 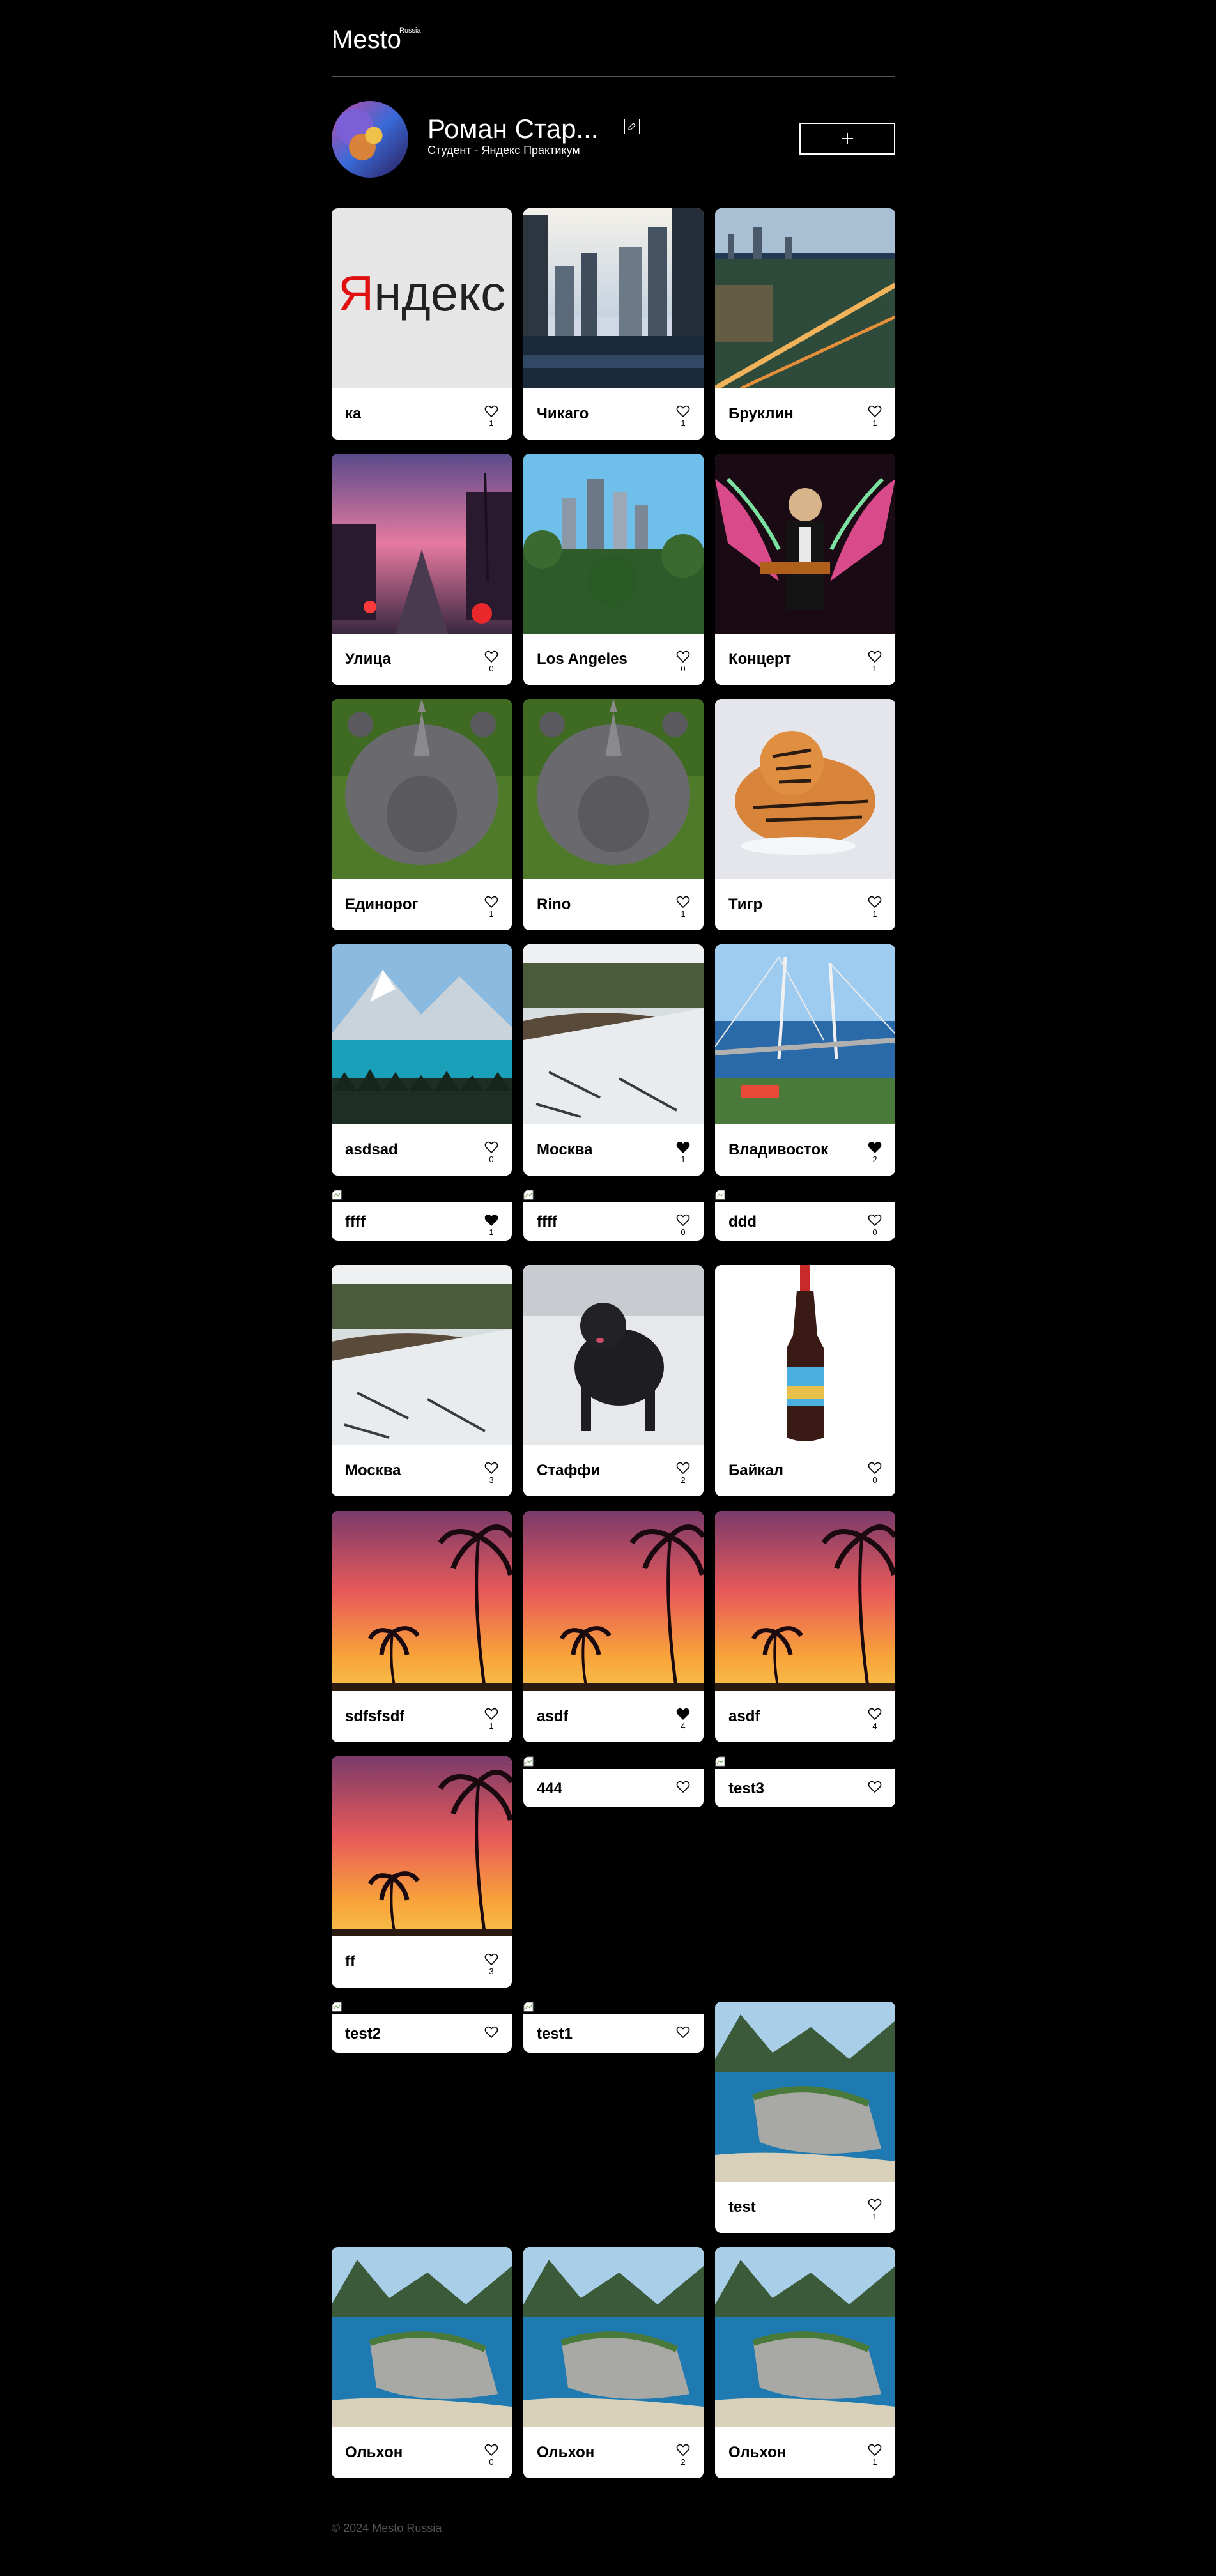 I want to click on card-footer: Тигр 1, so click(x=805, y=904).